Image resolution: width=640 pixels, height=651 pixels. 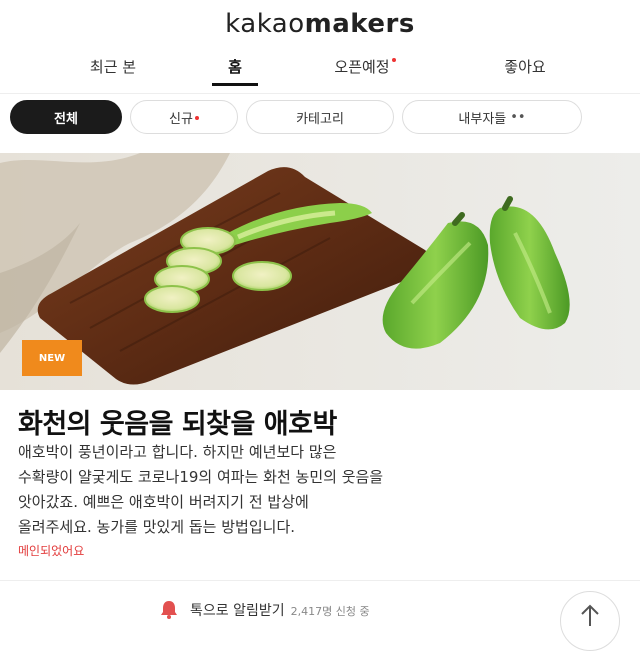 I want to click on notify-button: 톡으로 알림받기 2,417명 신청 중, so click(x=280, y=610).